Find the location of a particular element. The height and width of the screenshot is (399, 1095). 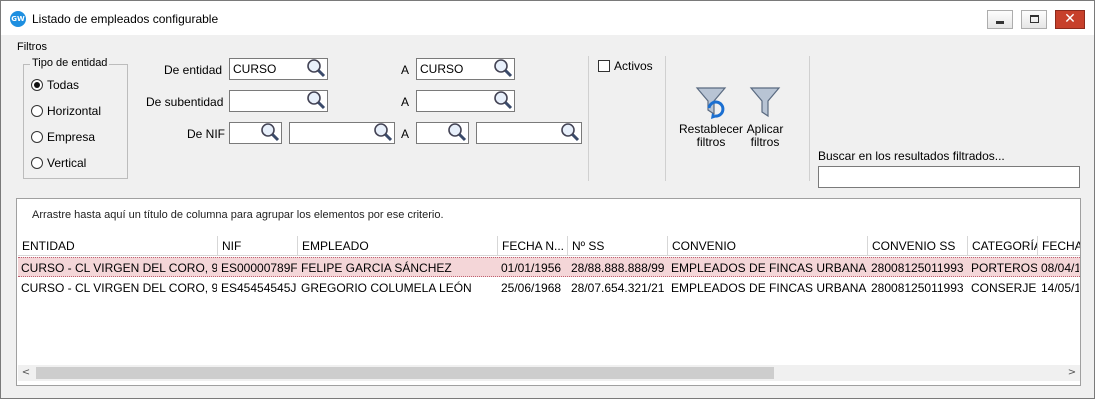

cell-categoria: CONSERJE is located at coordinates (1004, 288).